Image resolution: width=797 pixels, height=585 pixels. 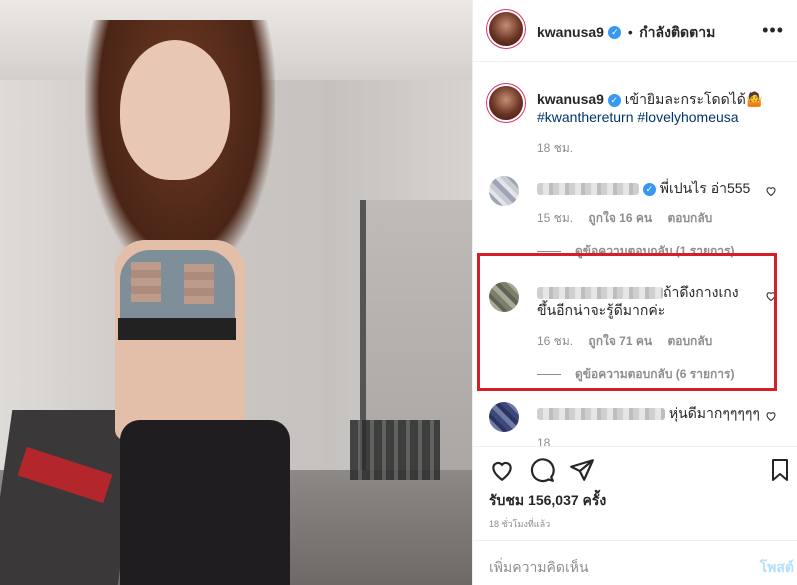 I want to click on follow-status: กำลังติดตาม, so click(x=677, y=32).